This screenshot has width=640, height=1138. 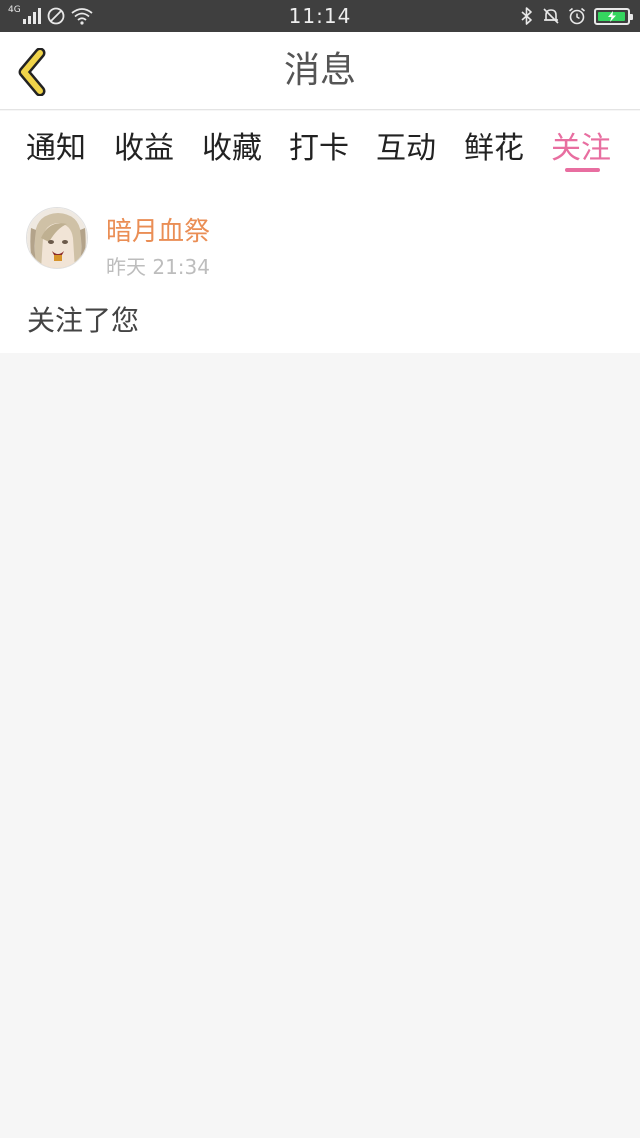 What do you see at coordinates (494, 148) in the screenshot?
I see `tab-flowers: 鲜花` at bounding box center [494, 148].